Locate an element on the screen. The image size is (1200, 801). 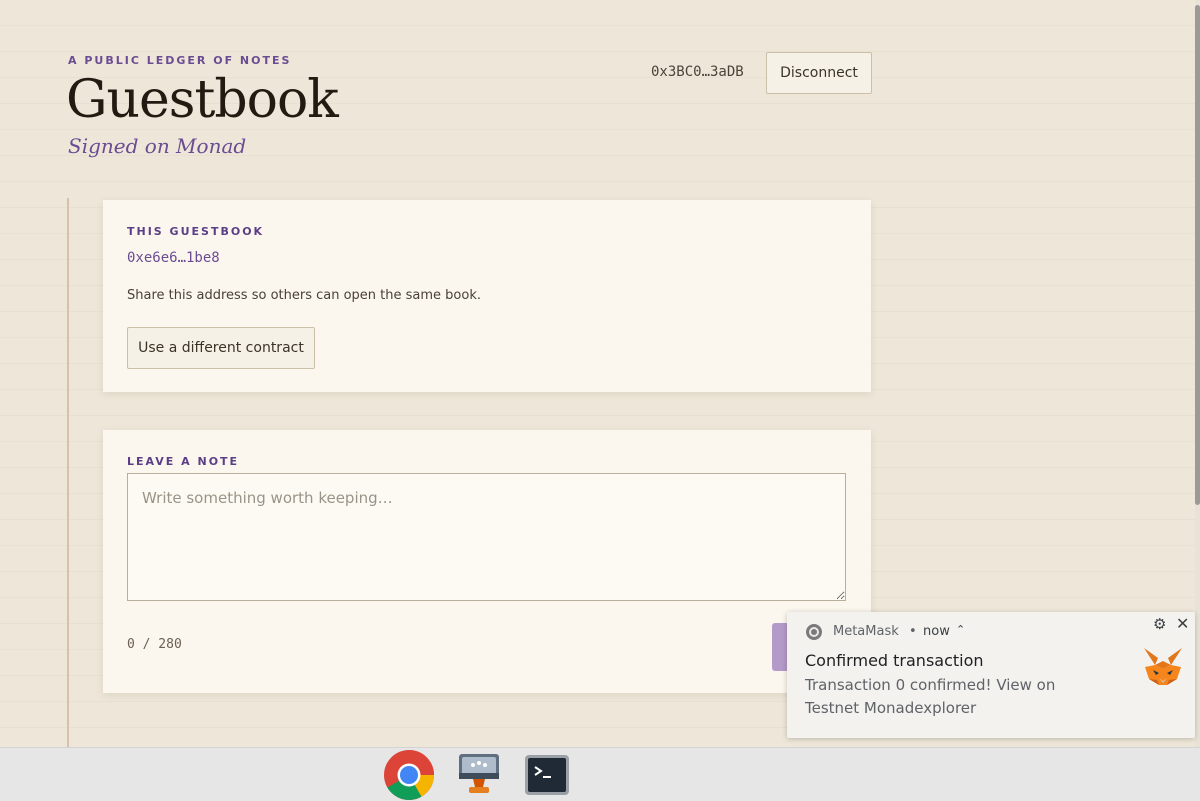
guestbook-card-label: THIS GUESTBOOK is located at coordinates (196, 231).